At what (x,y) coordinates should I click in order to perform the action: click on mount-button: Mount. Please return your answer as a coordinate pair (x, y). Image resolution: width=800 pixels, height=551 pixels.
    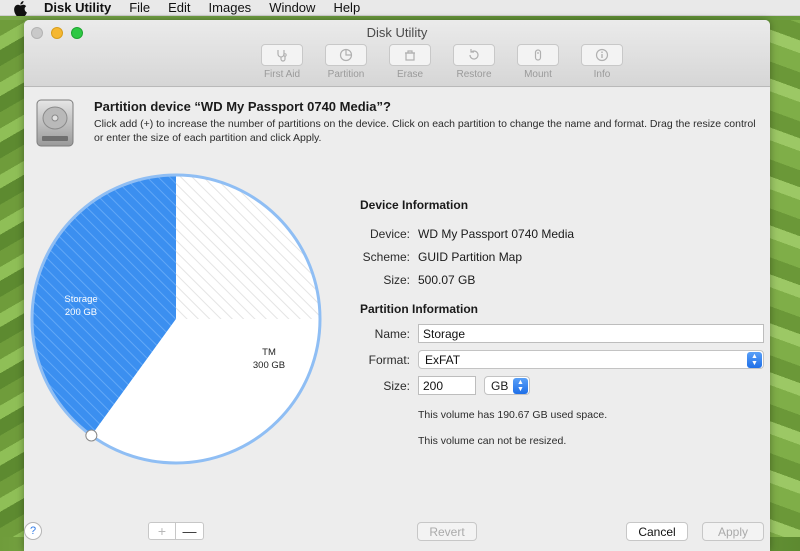
    Looking at the image, I should click on (538, 62).